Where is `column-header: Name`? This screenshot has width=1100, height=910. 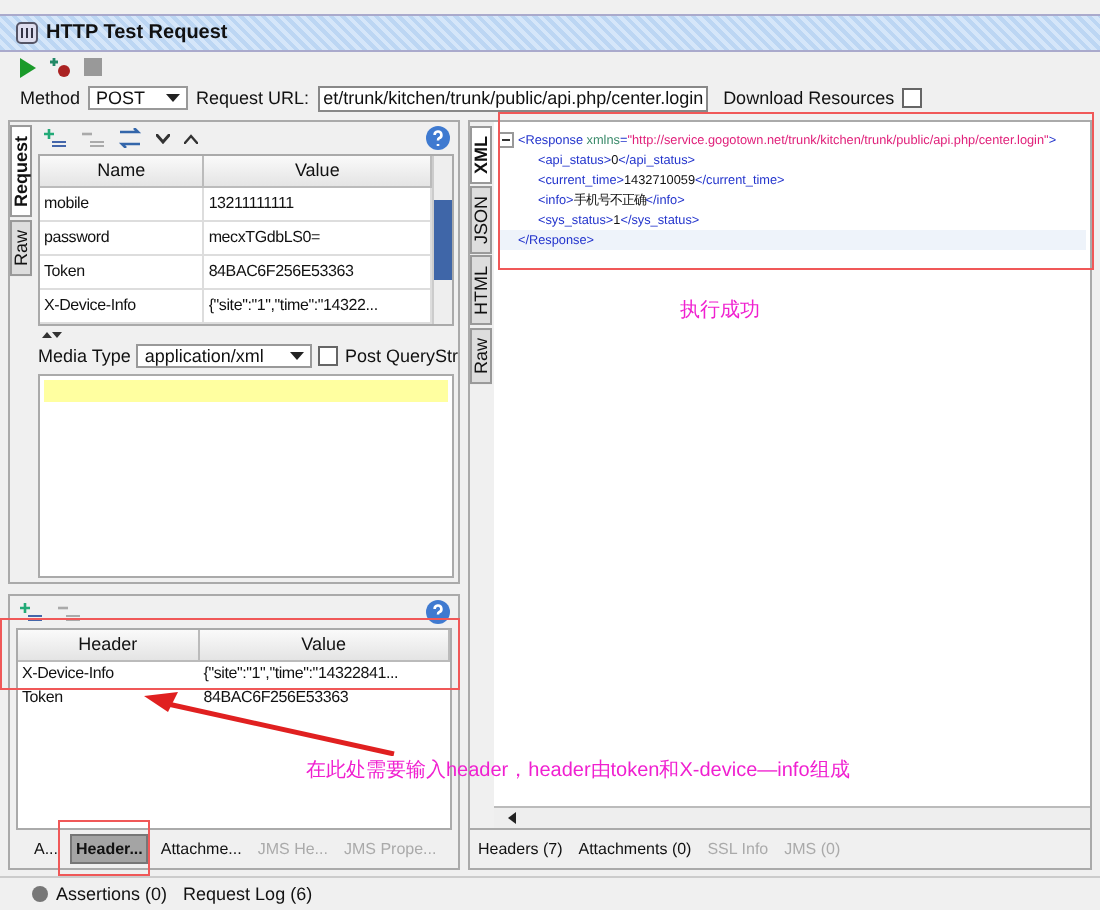 column-header: Name is located at coordinates (122, 172).